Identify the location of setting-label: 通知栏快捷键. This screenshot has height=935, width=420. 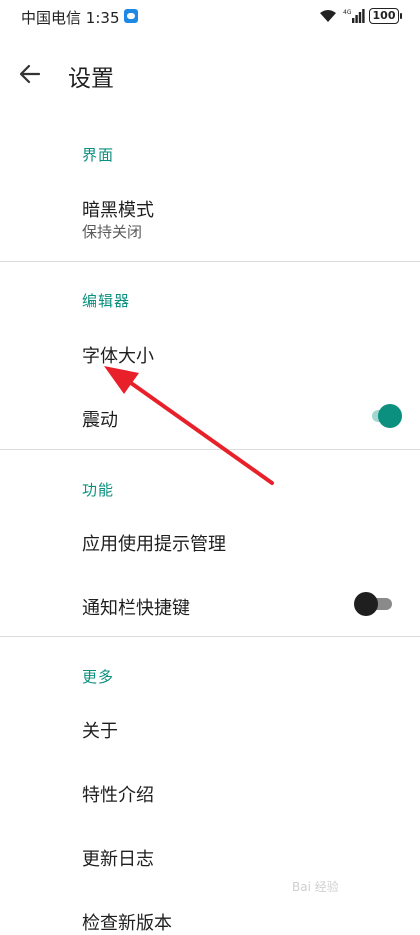
(136, 608).